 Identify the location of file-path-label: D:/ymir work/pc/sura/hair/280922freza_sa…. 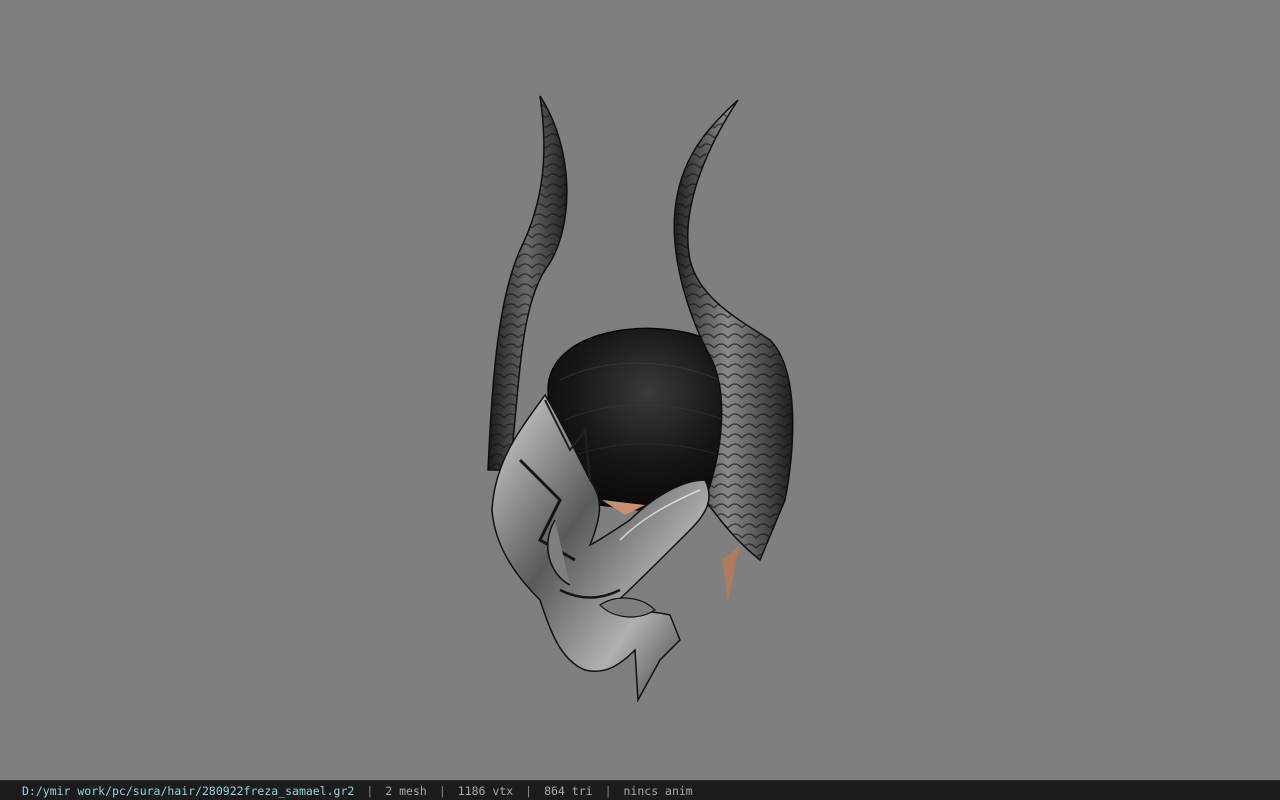
(188, 790).